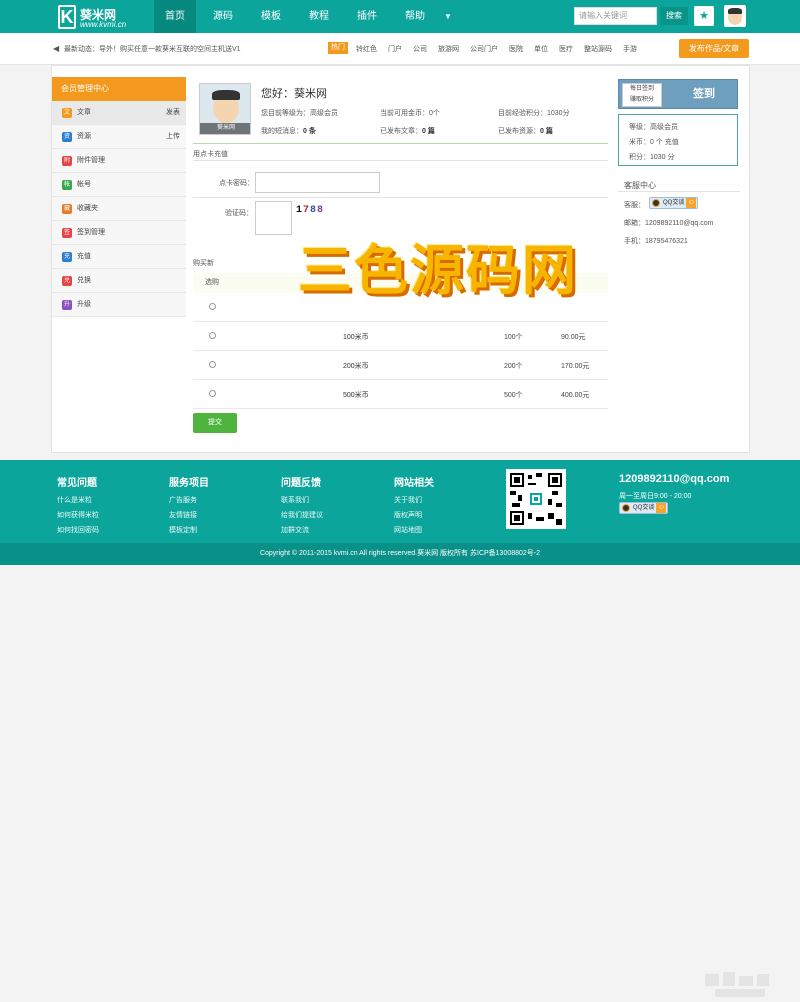 The image size is (800, 1002). I want to click on sidebar-item-resource: 资资源 上传, so click(119, 137).